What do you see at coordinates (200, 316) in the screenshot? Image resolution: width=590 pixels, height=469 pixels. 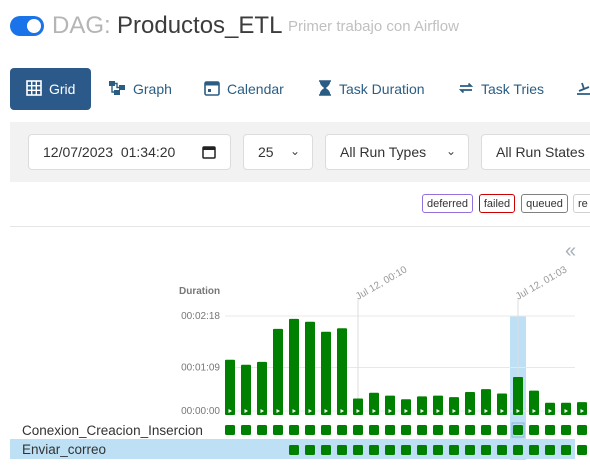 I see `y-tick-label: 00:02:18` at bounding box center [200, 316].